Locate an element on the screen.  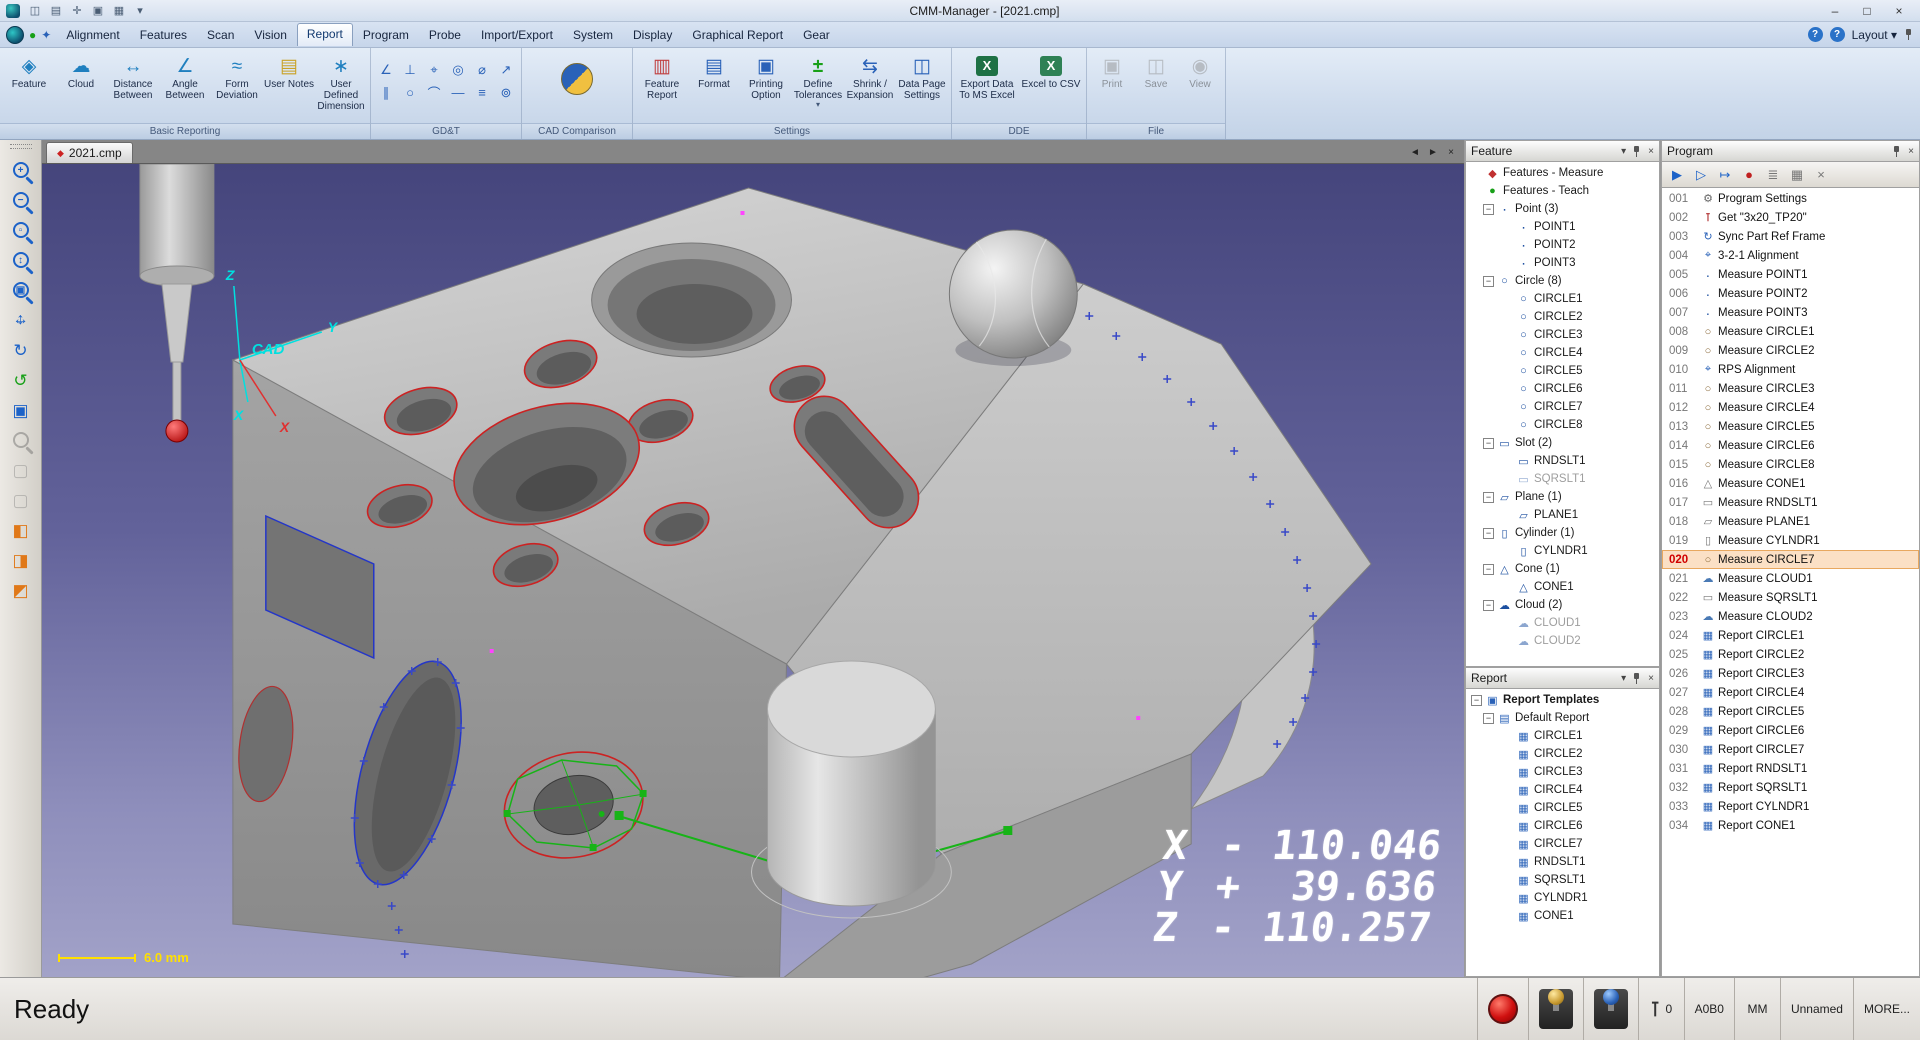
emergency-stop-indicator is located at coordinates (1502, 1009).